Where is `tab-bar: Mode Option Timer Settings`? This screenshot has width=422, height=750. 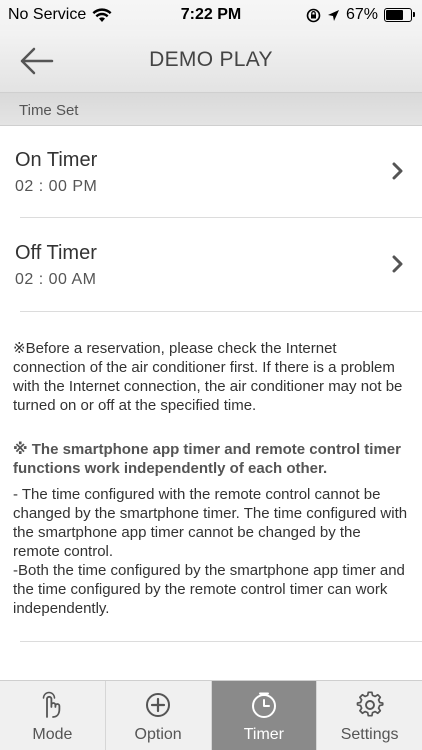
tab-bar: Mode Option Timer Settings is located at coordinates (211, 715).